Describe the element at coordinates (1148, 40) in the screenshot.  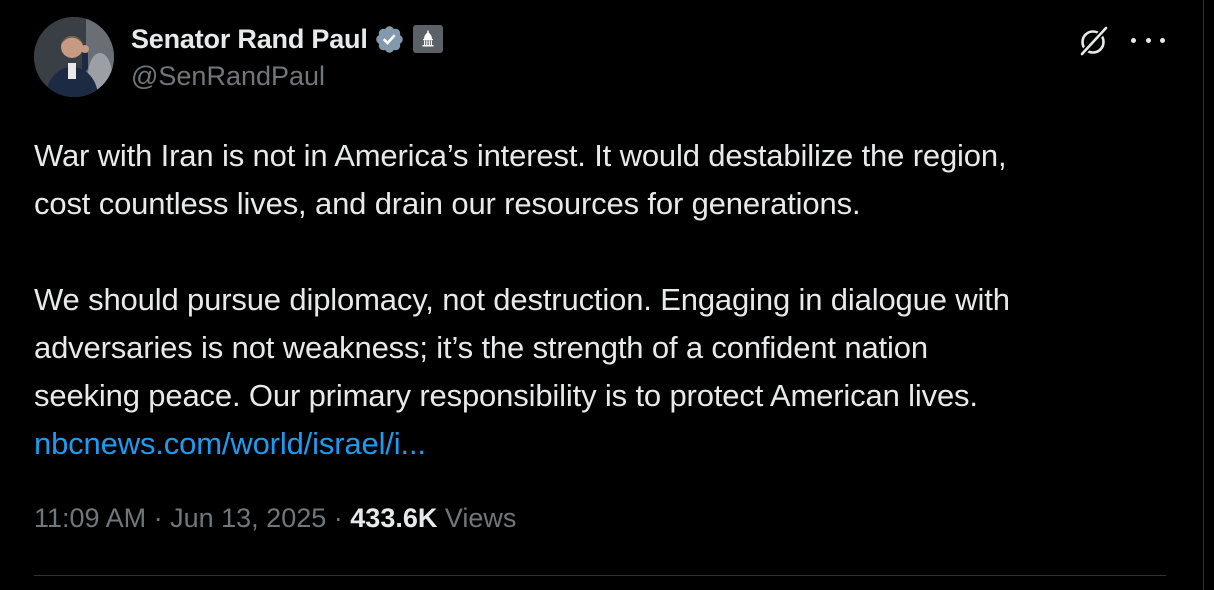
I see `more-options-icon` at that location.